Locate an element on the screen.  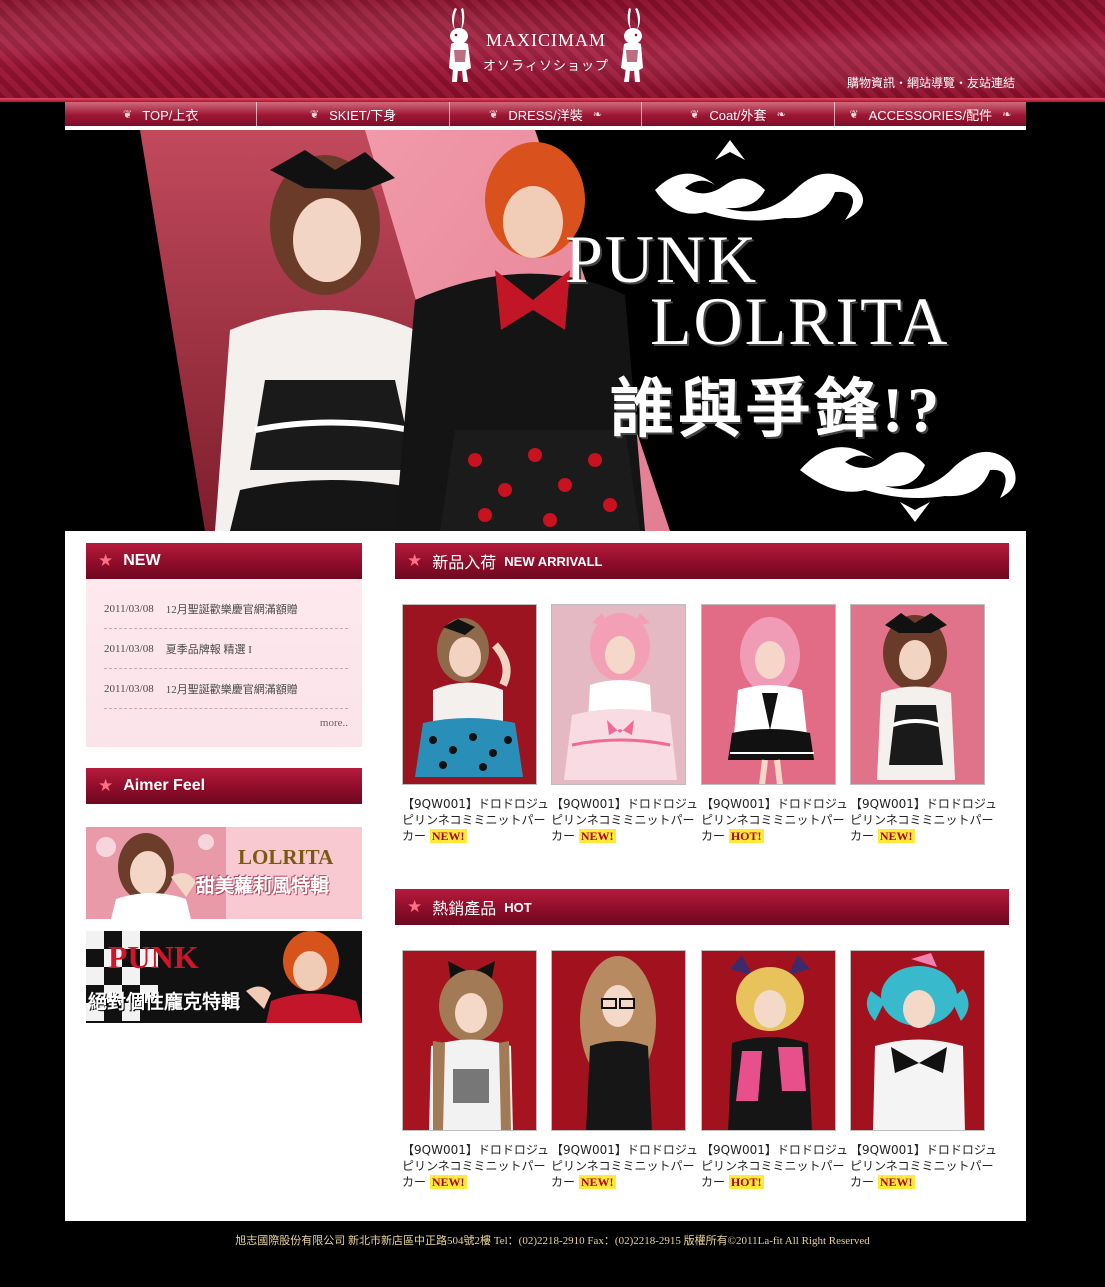
nav-item-skirt: ❦ SKIET/下身 is located at coordinates (353, 114).